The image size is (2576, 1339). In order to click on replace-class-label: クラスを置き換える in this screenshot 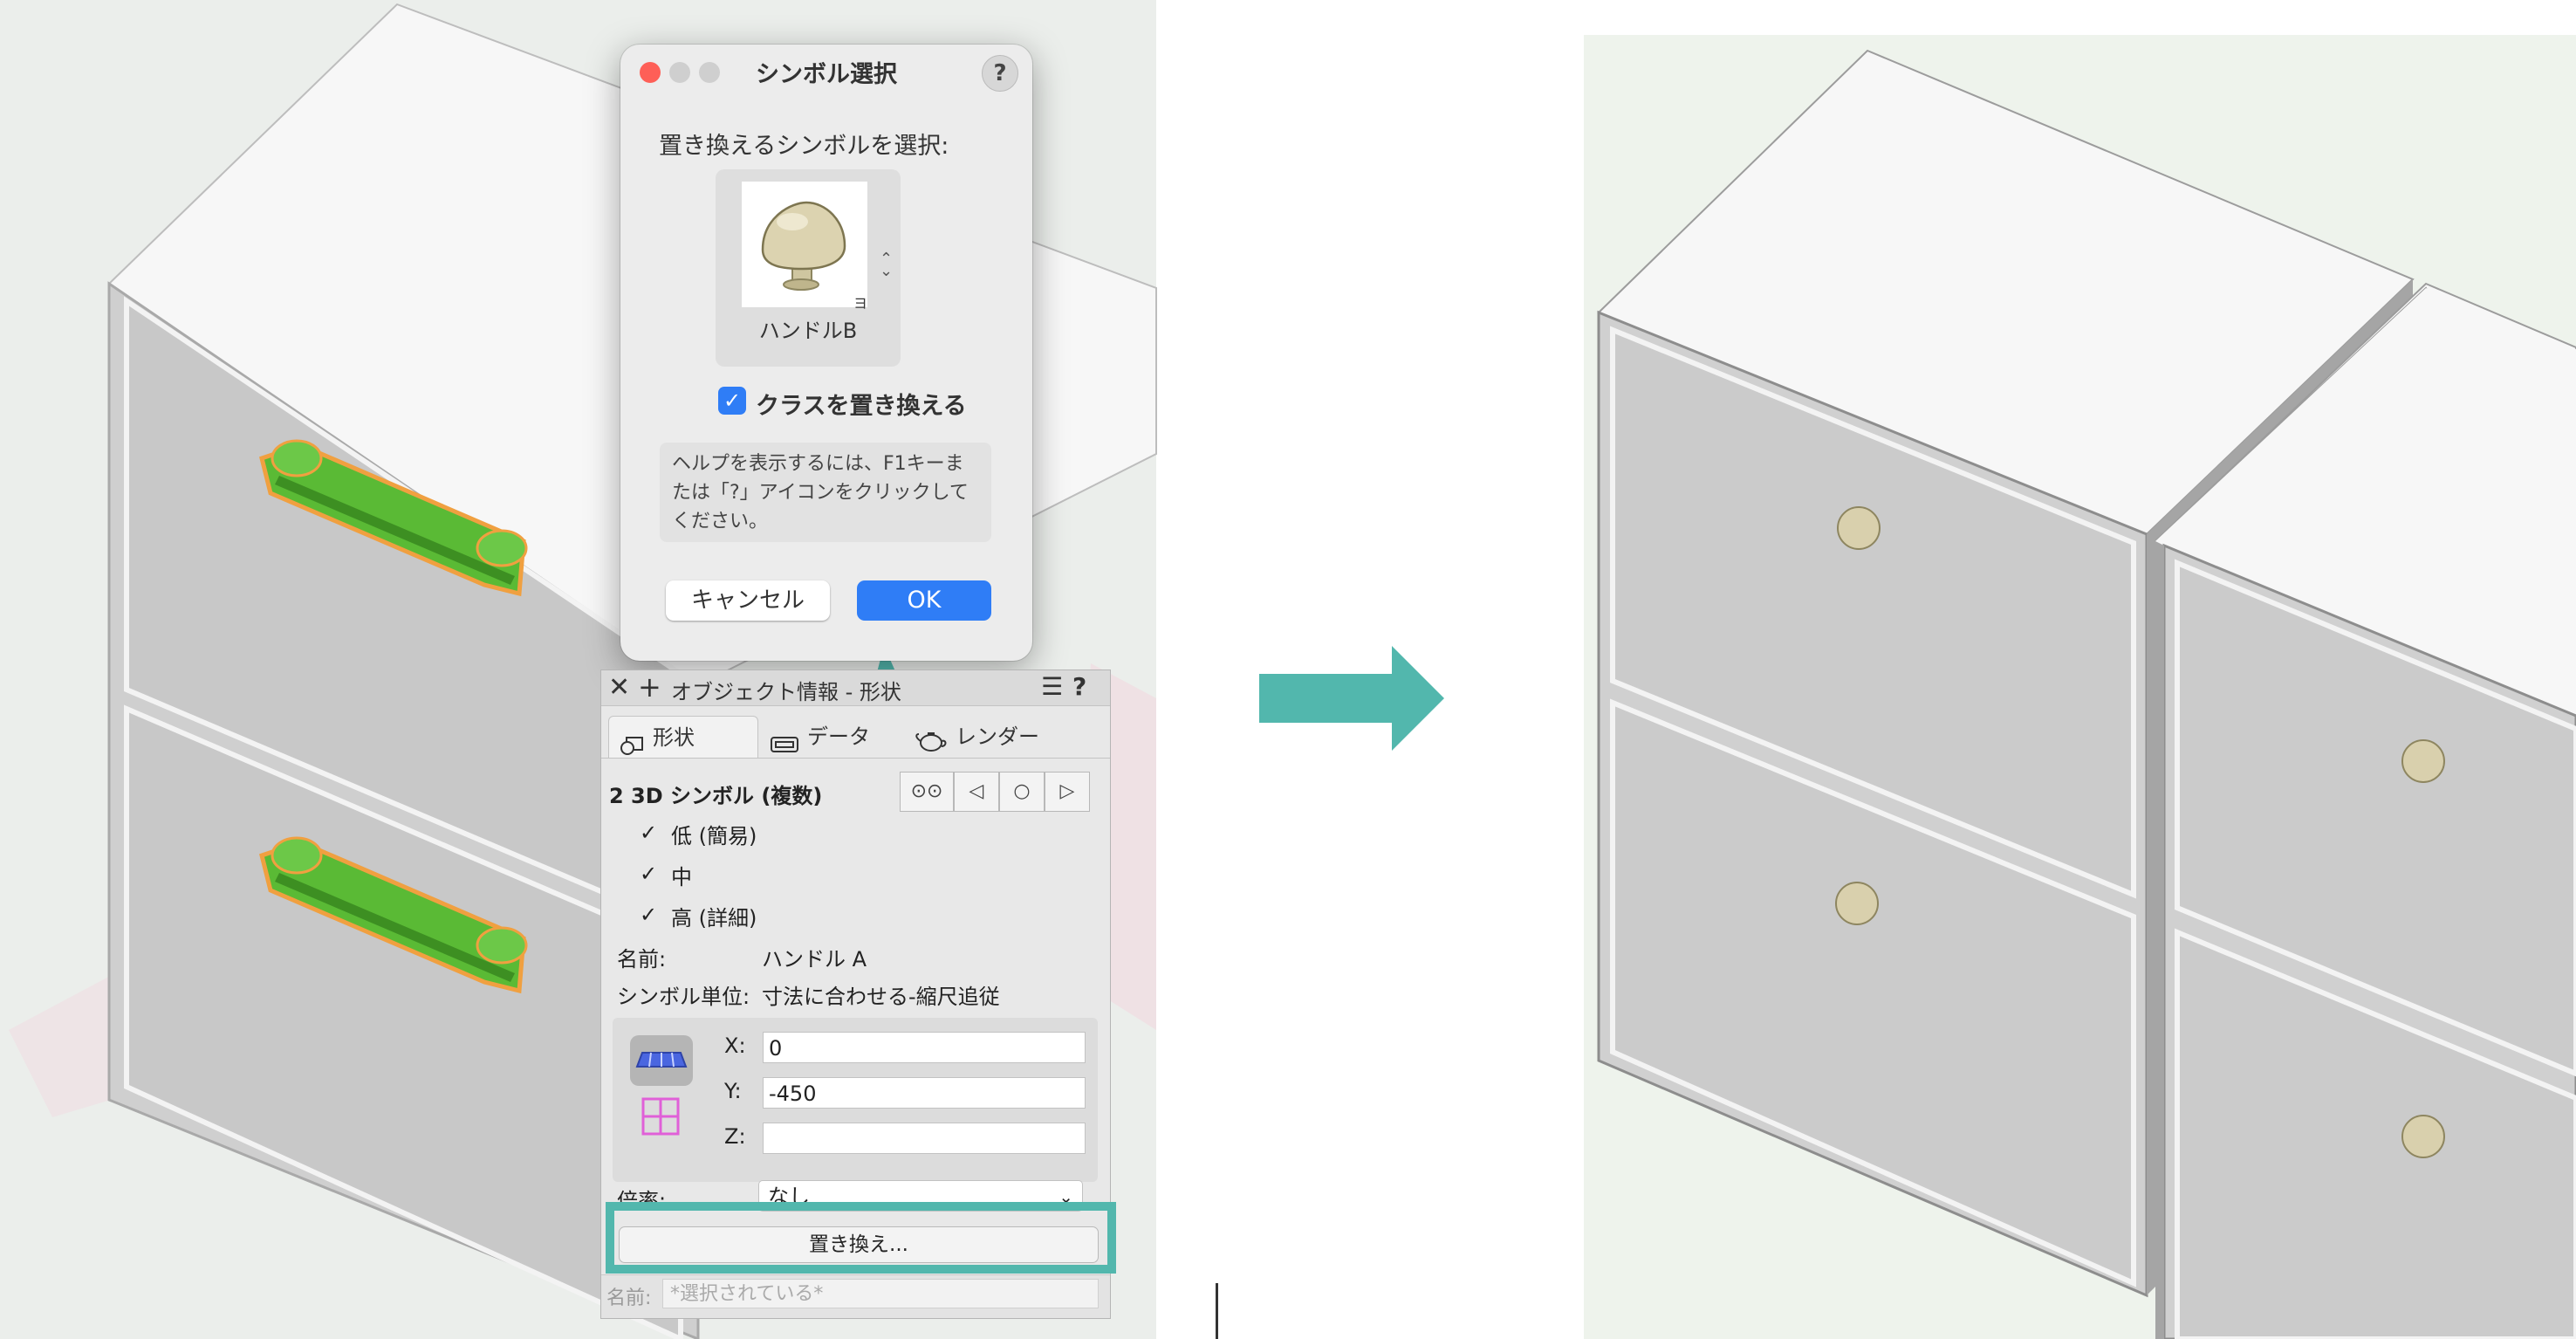, I will do `click(862, 406)`.